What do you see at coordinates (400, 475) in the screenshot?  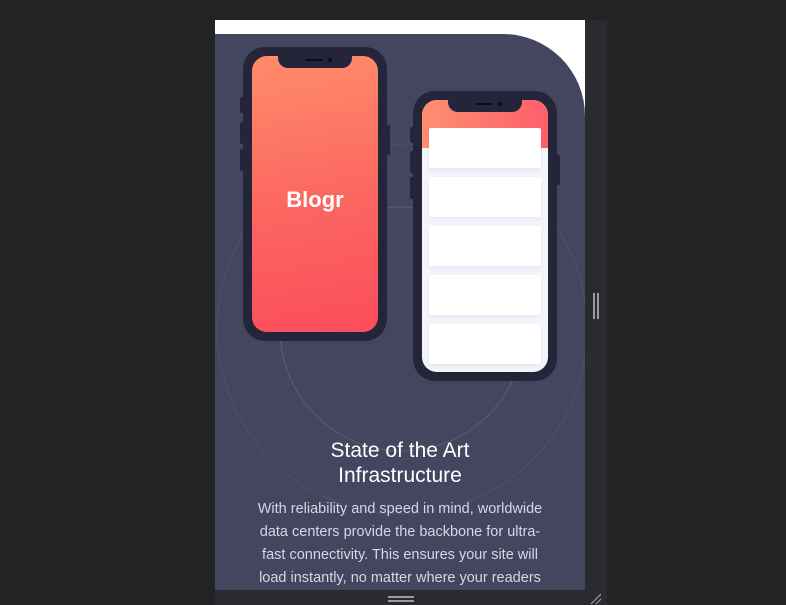 I see `title-line-2: Infrastructure` at bounding box center [400, 475].